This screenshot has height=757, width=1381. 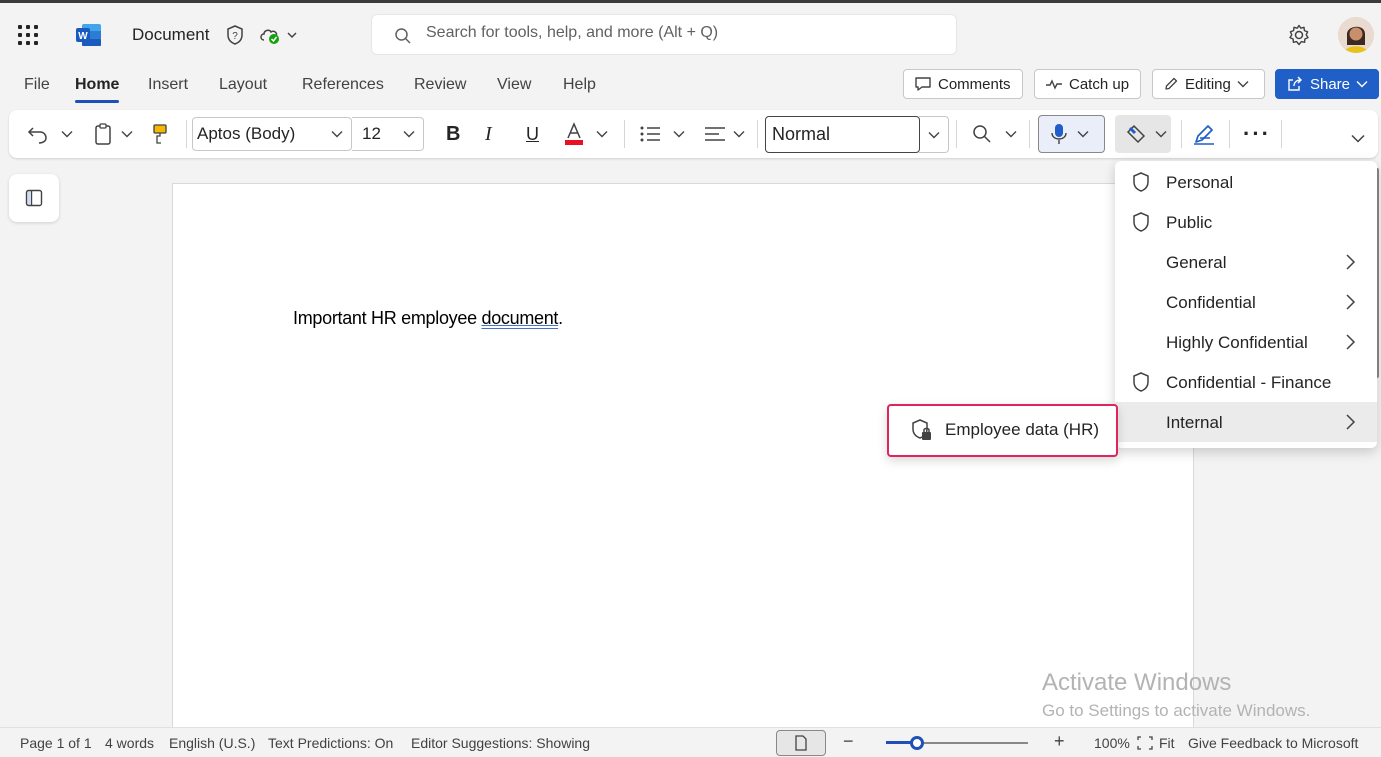 I want to click on search-input, so click(x=676, y=33).